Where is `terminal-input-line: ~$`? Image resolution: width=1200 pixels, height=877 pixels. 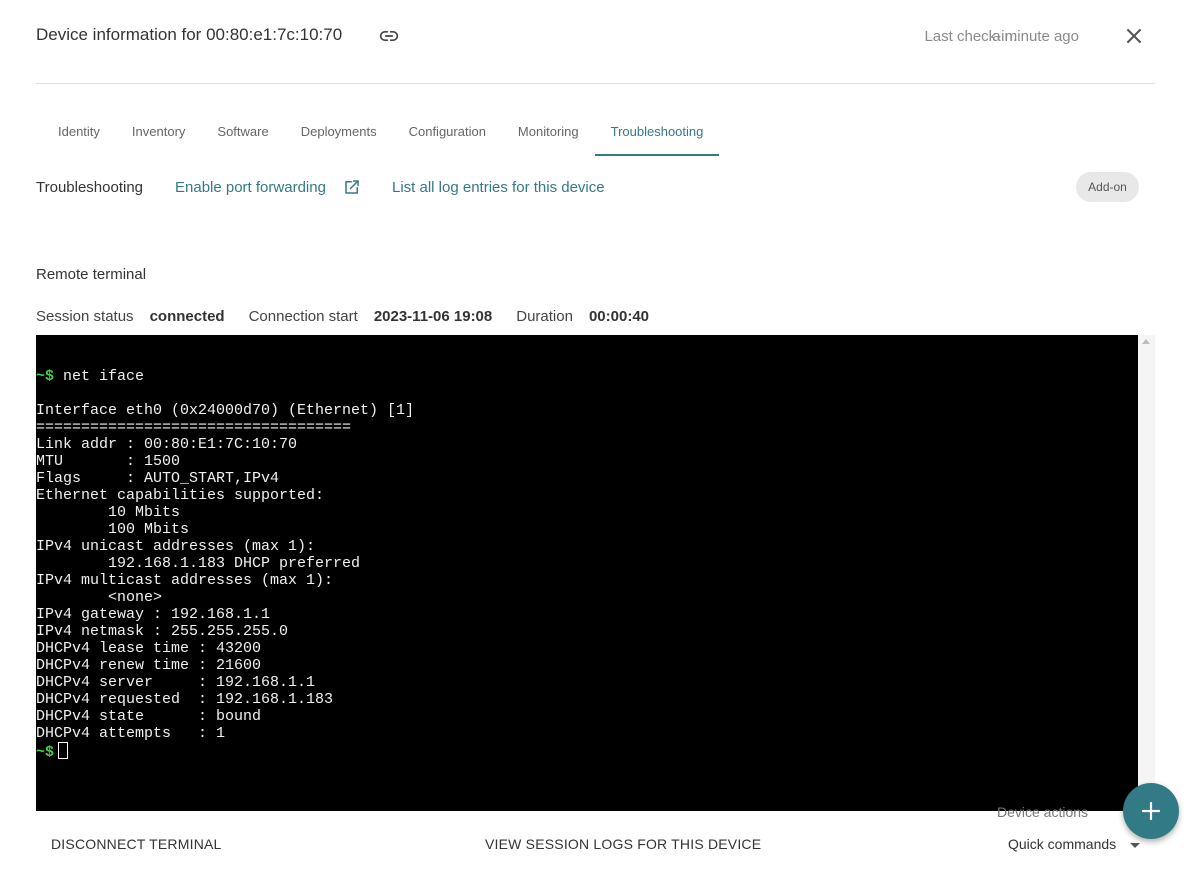 terminal-input-line: ~$ is located at coordinates (52, 751).